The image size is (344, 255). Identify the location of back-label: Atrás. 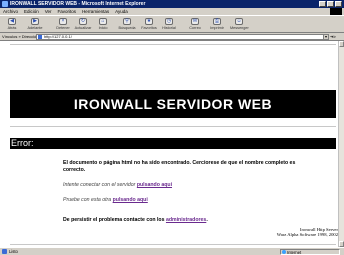
(12, 28).